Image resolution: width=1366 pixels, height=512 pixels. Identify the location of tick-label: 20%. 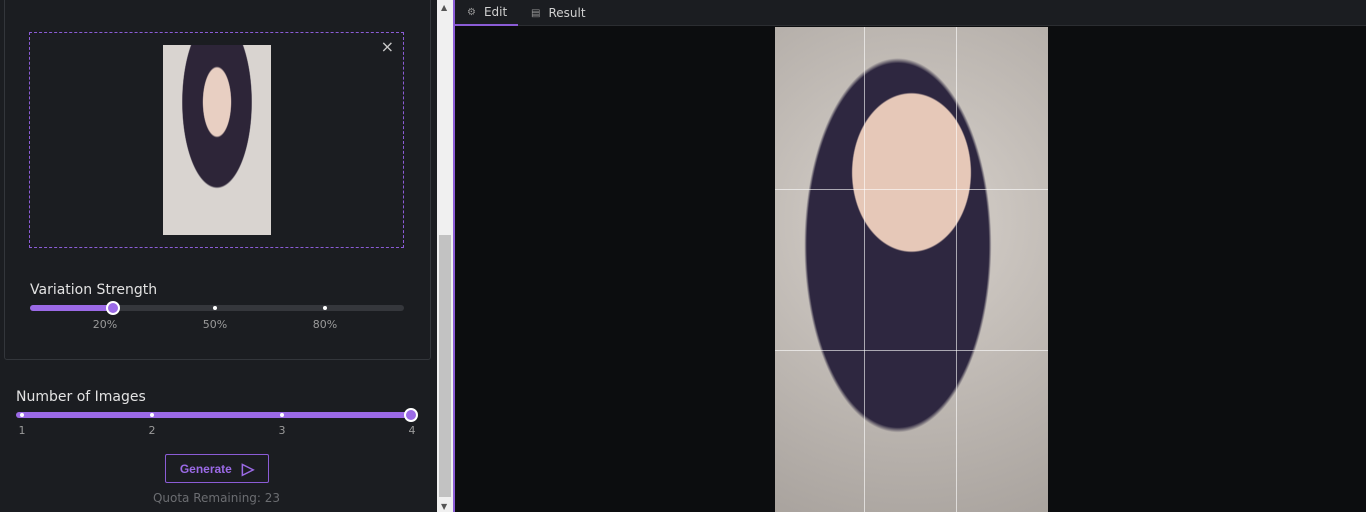
(105, 324).